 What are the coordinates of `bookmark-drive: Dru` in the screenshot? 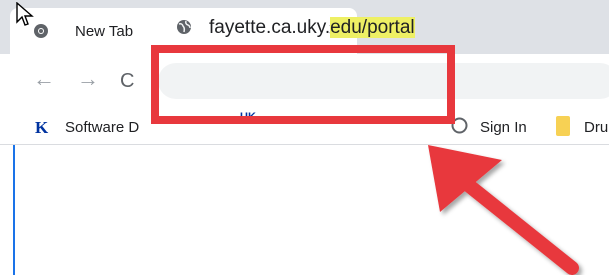 It's located at (596, 127).